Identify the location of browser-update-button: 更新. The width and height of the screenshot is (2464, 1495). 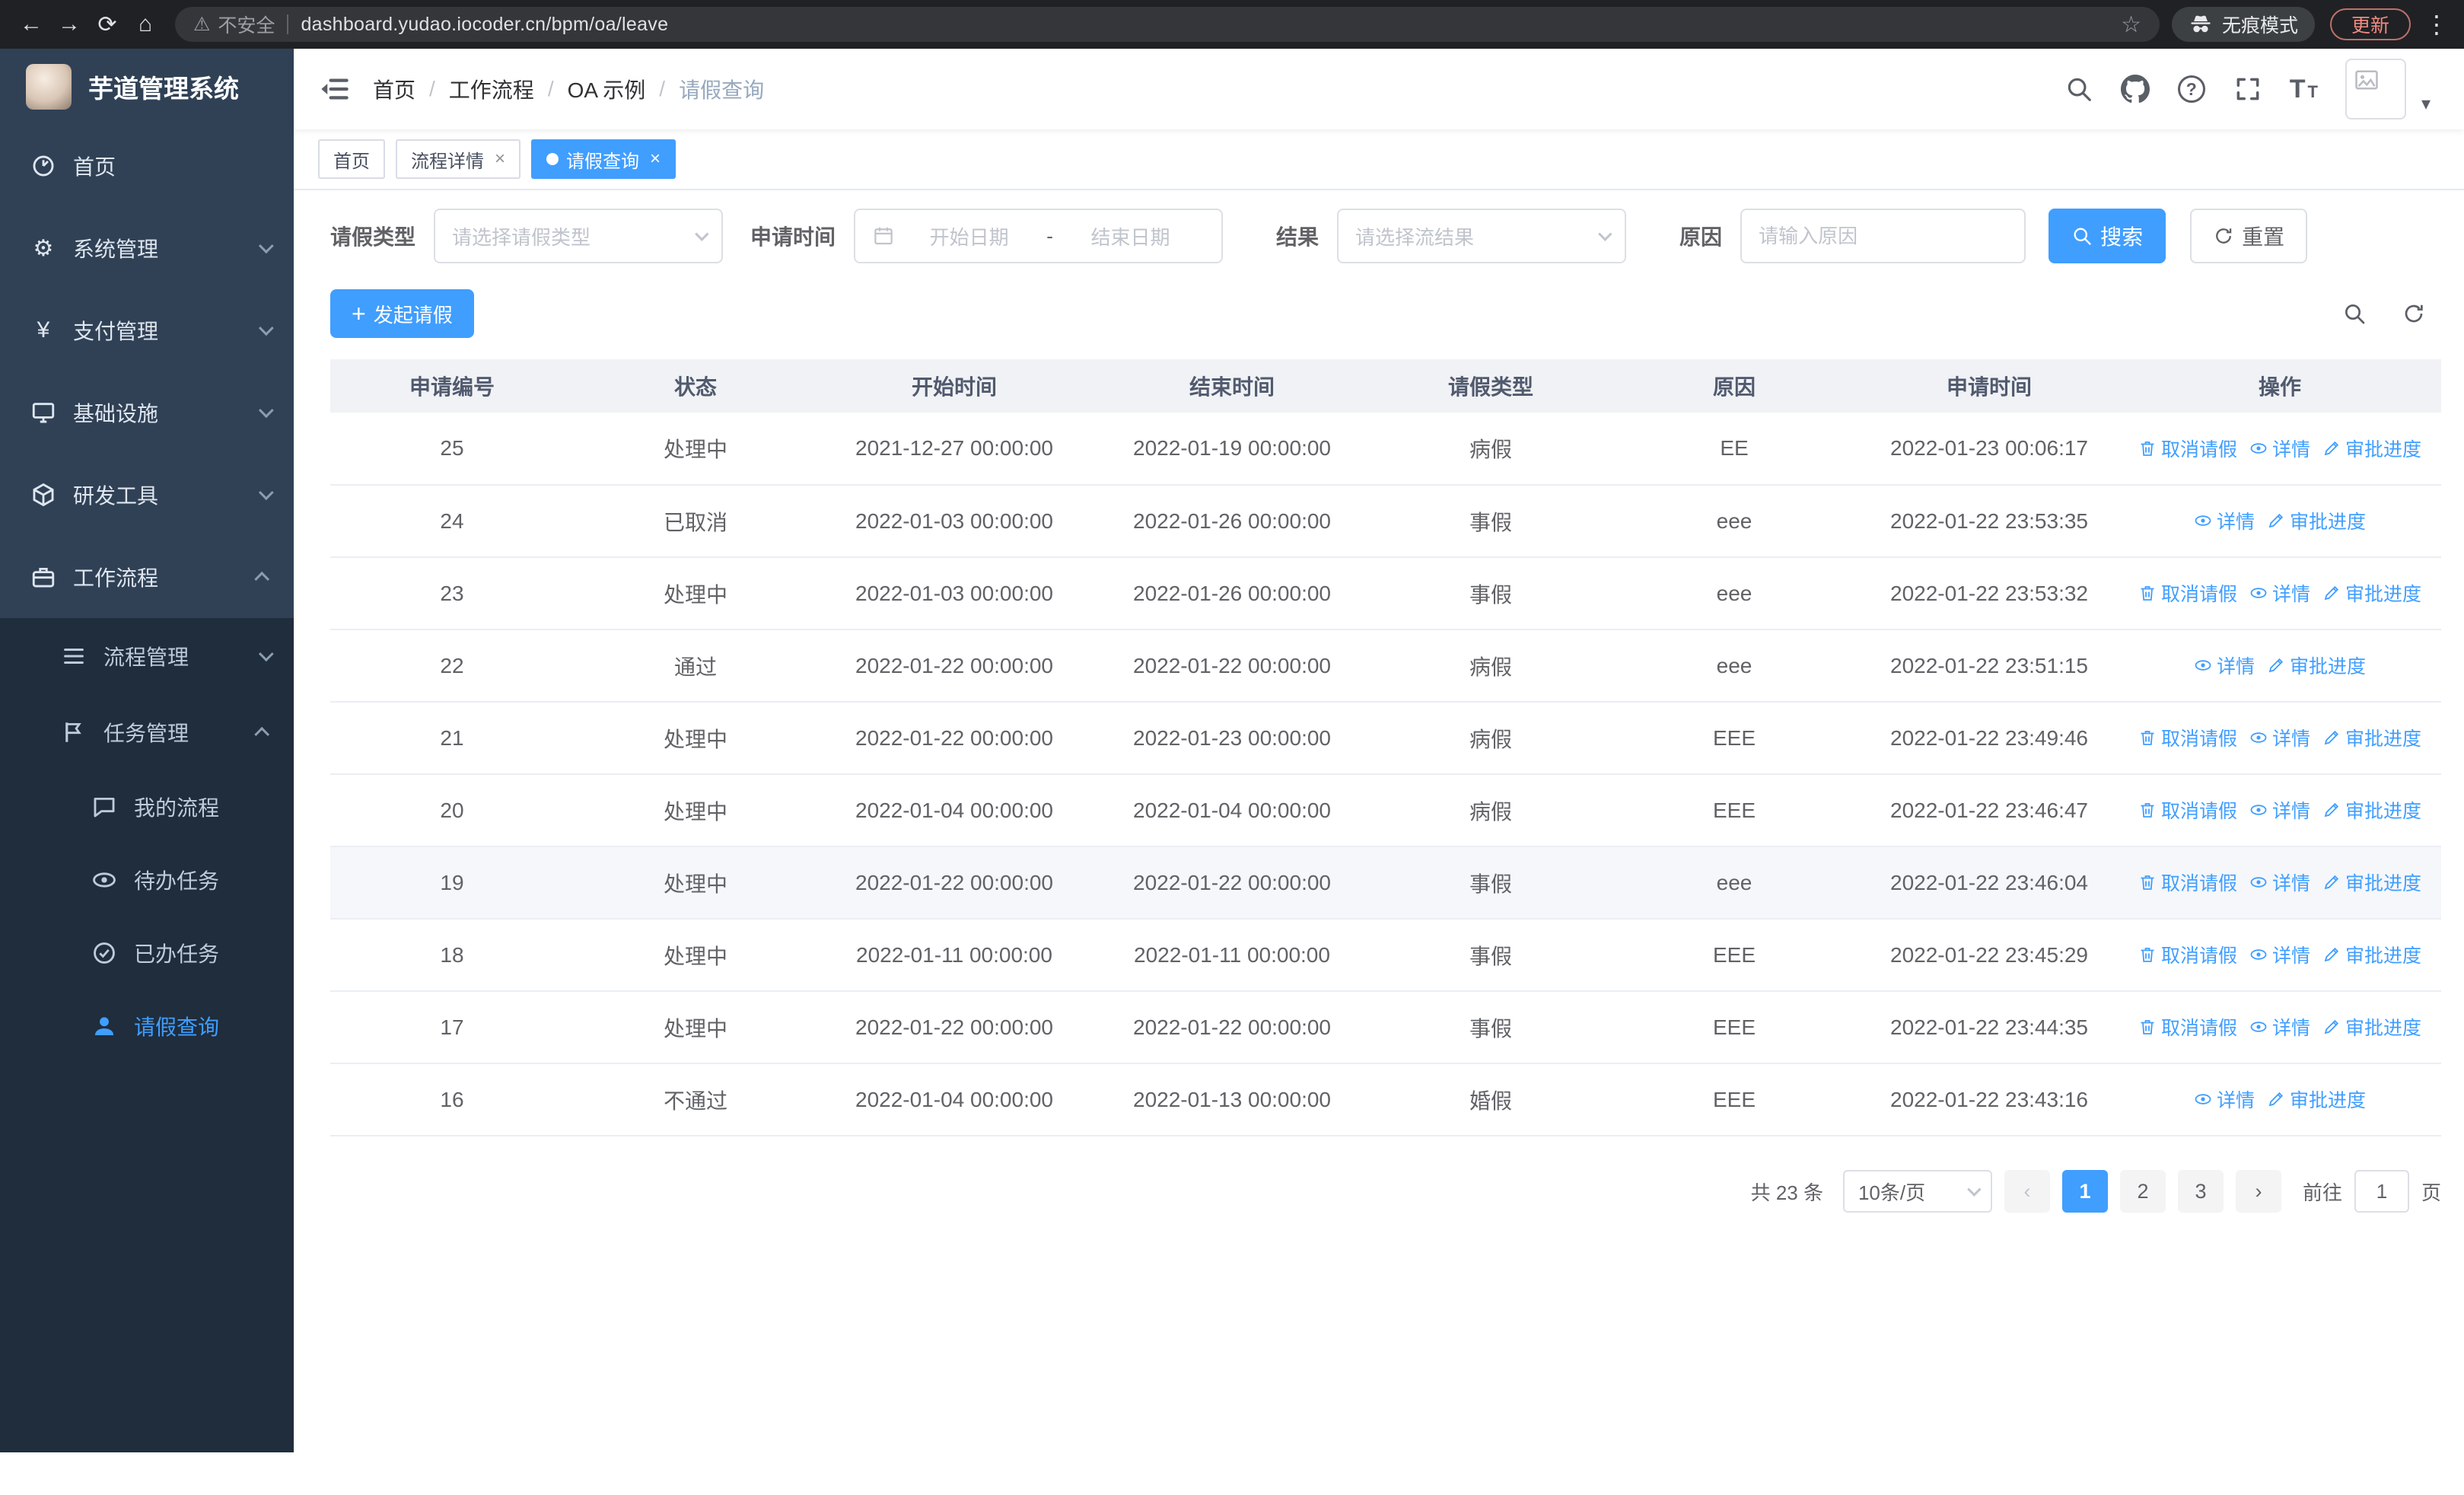
(2370, 24).